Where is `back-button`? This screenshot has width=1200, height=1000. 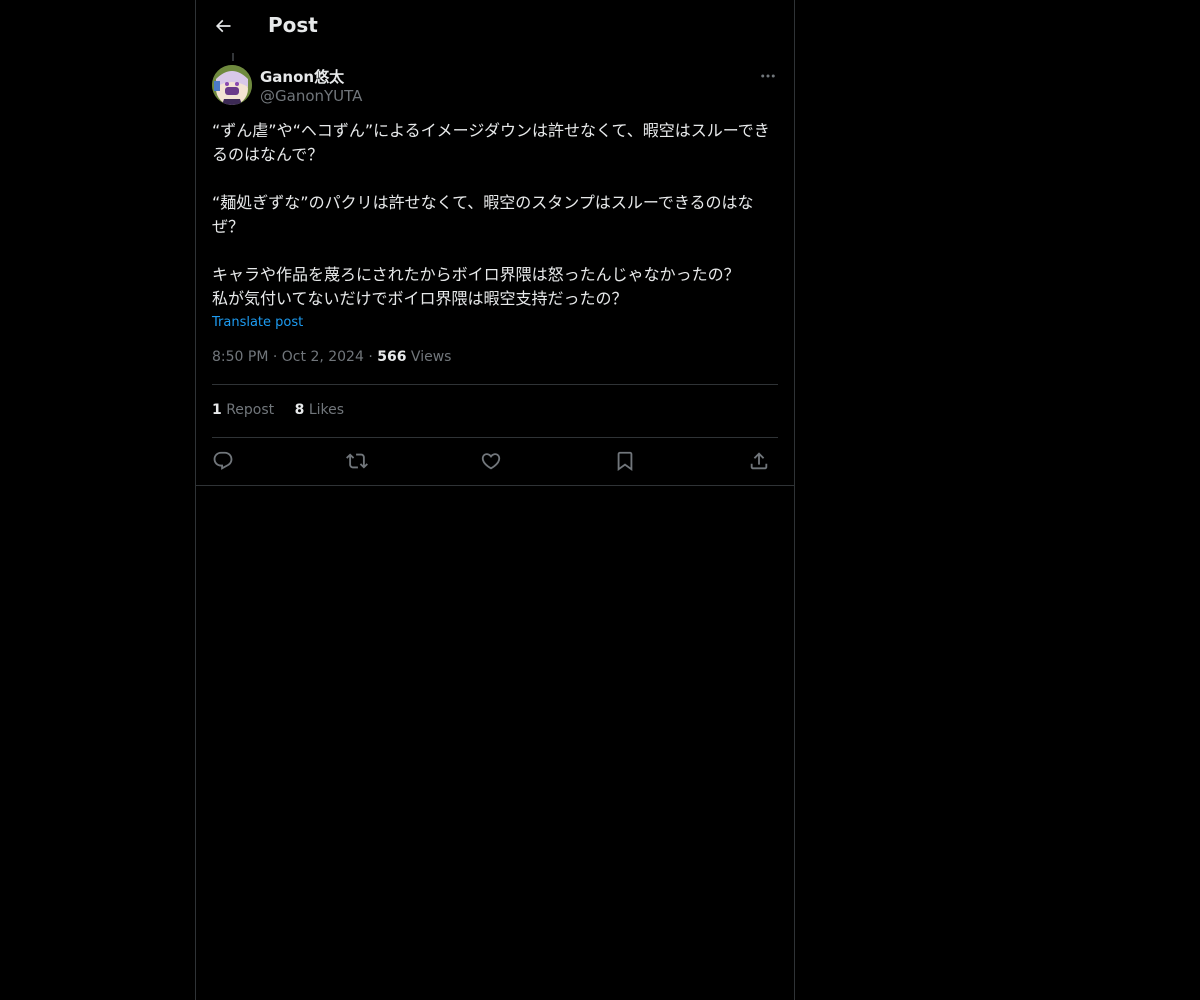
back-button is located at coordinates (223, 26).